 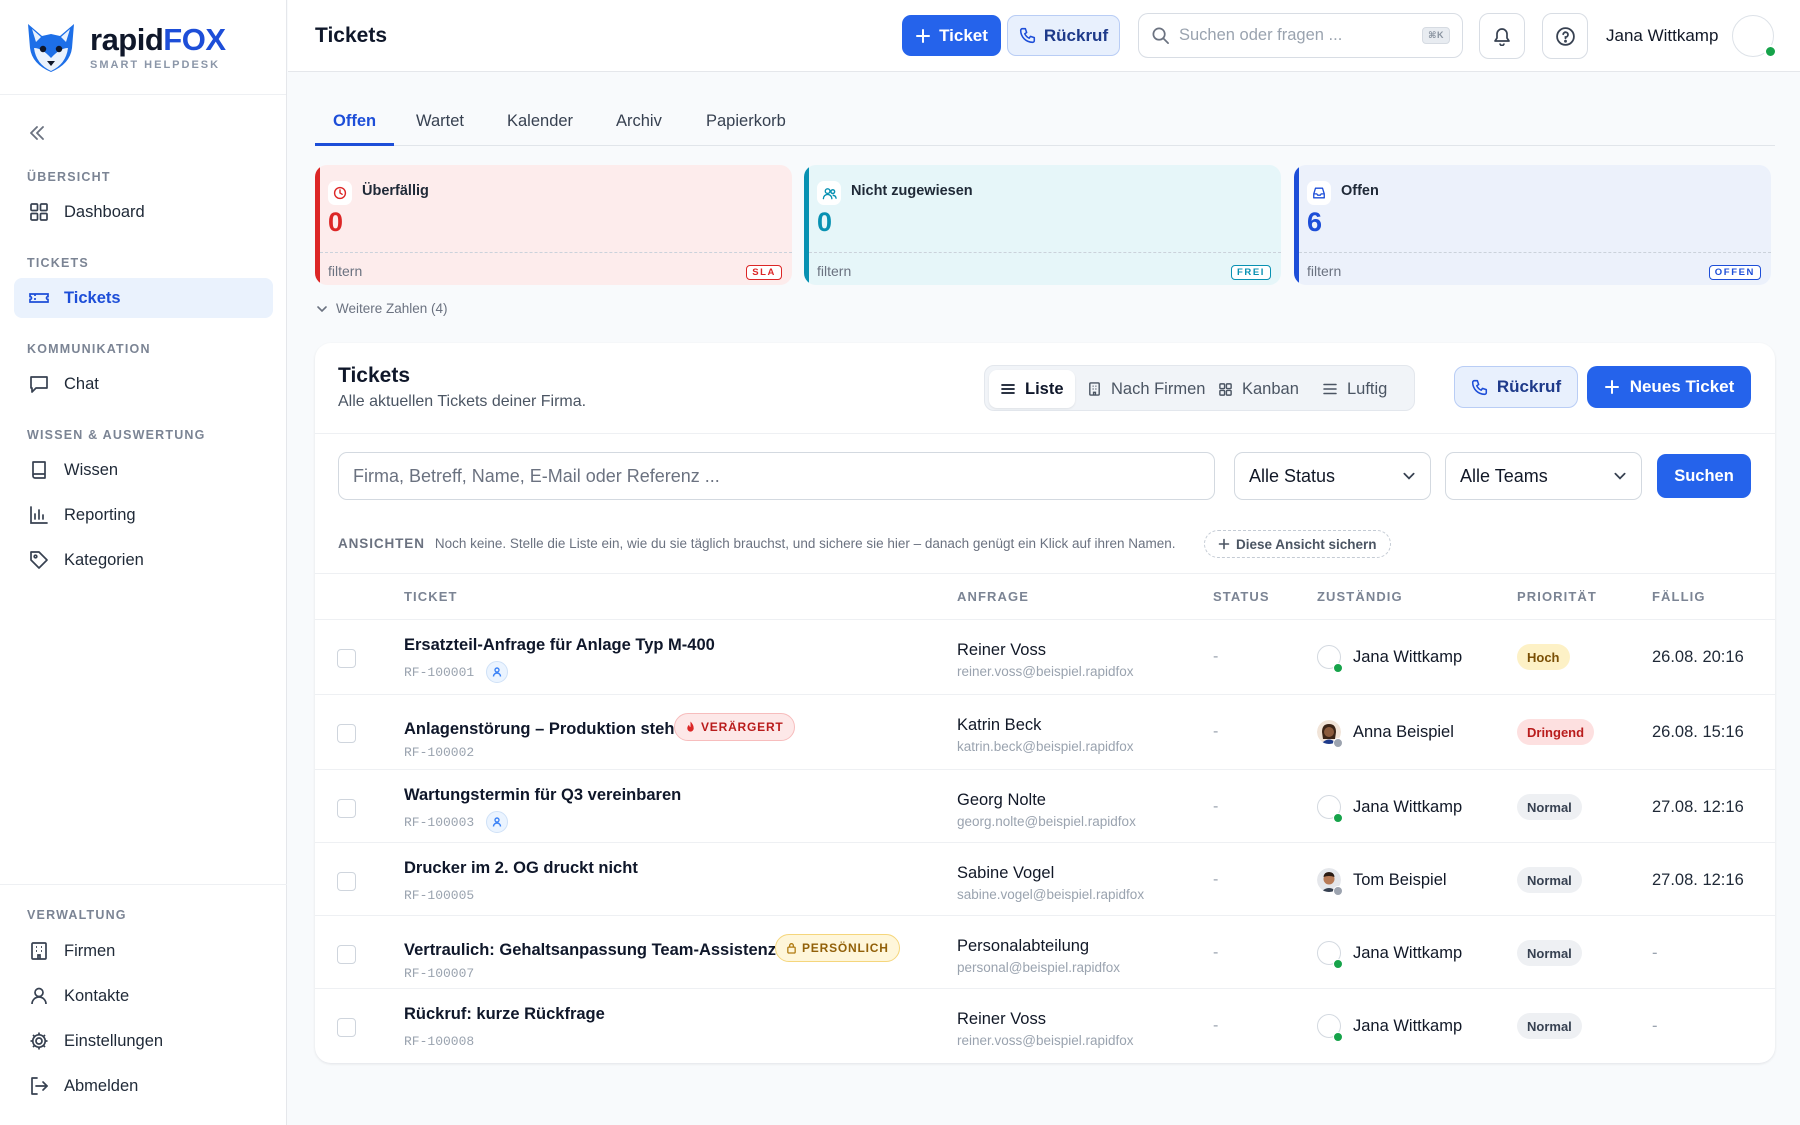 What do you see at coordinates (354, 121) in the screenshot?
I see `tab-offen: Offen` at bounding box center [354, 121].